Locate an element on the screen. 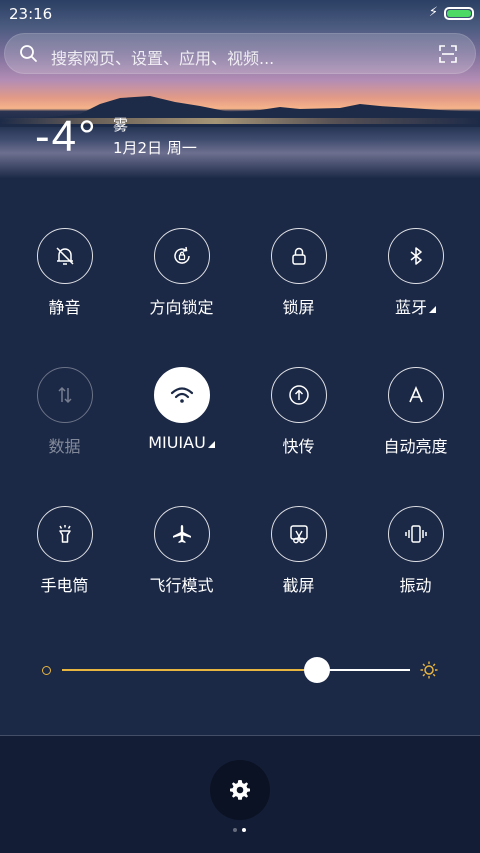 The width and height of the screenshot is (480, 853). toggle-label: 截屏 is located at coordinates (298, 585).